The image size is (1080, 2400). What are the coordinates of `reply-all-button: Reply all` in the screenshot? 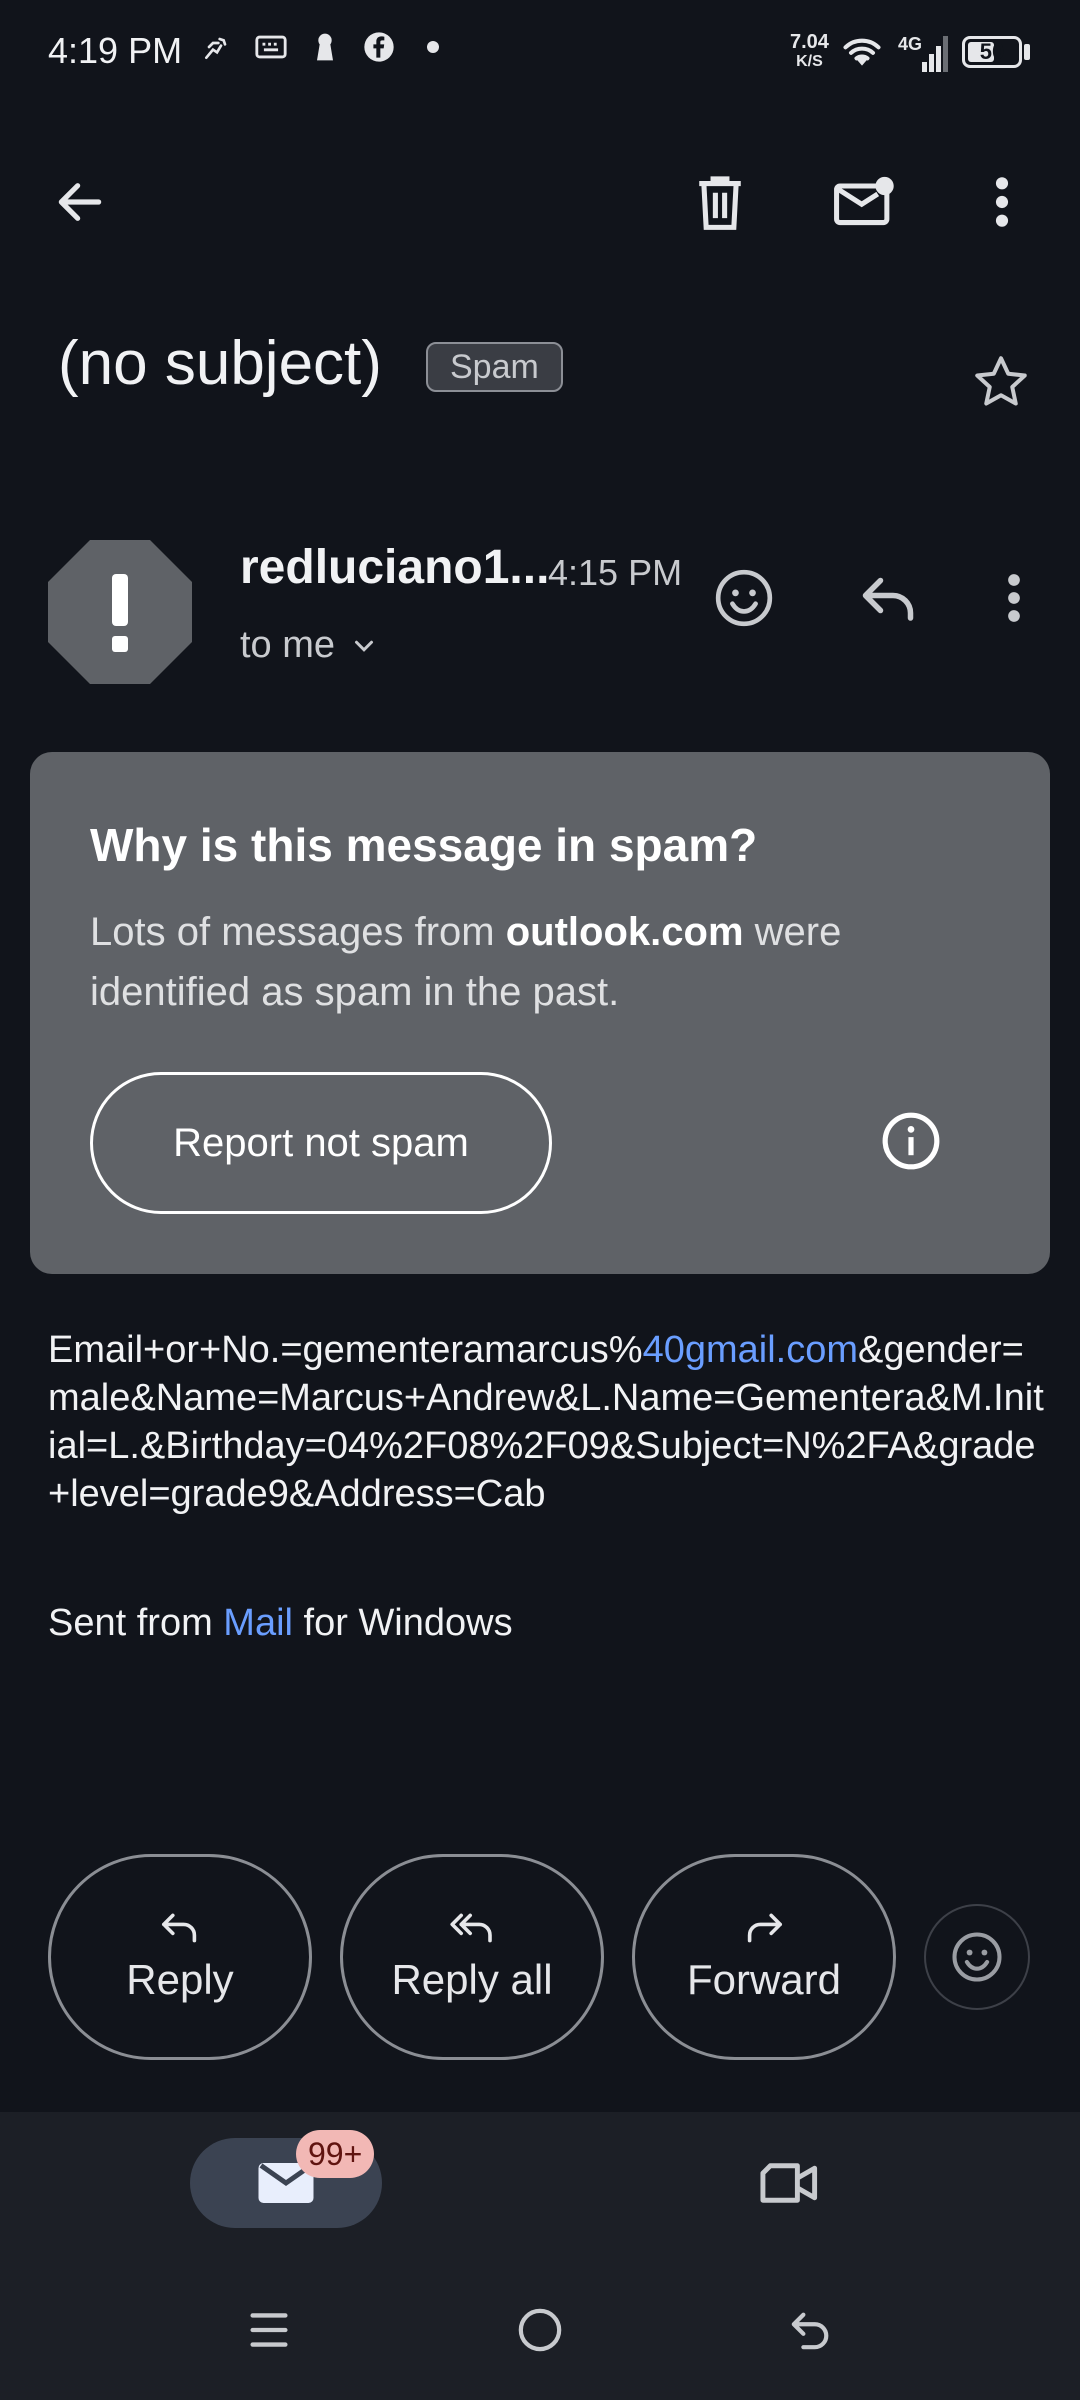 It's located at (472, 1957).